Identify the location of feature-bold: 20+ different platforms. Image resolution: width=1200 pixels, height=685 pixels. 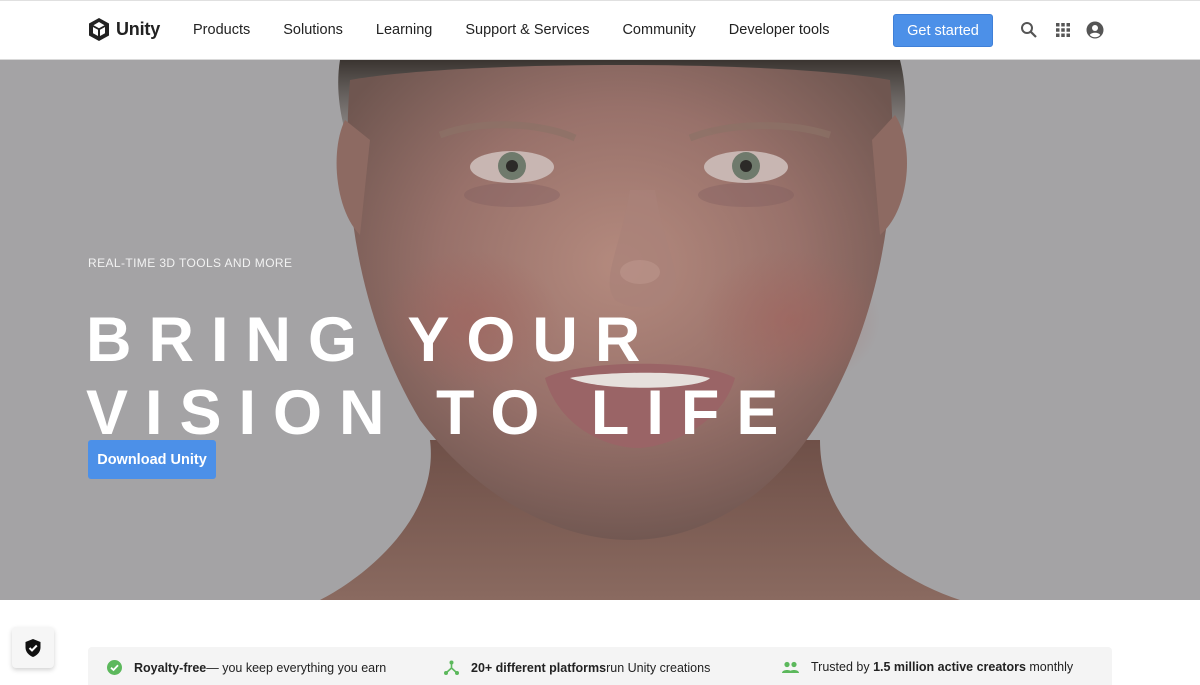
(539, 667).